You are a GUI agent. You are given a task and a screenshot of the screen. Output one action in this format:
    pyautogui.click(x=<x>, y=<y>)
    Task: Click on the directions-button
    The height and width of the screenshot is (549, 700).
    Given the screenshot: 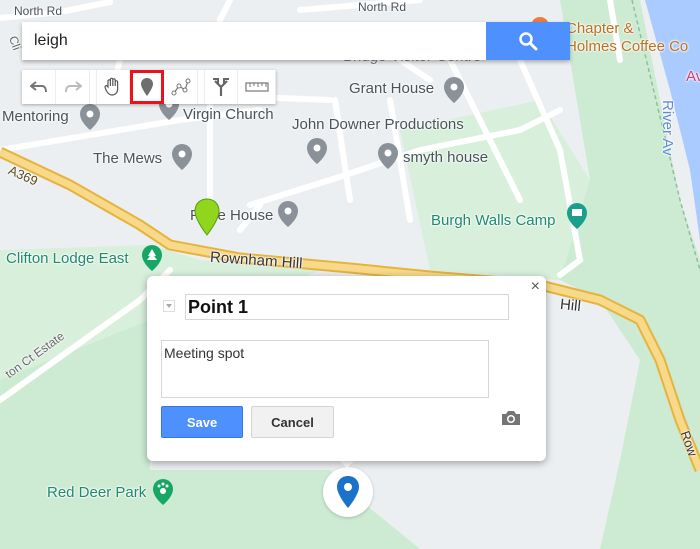 What is the action you would take?
    pyautogui.click(x=221, y=87)
    